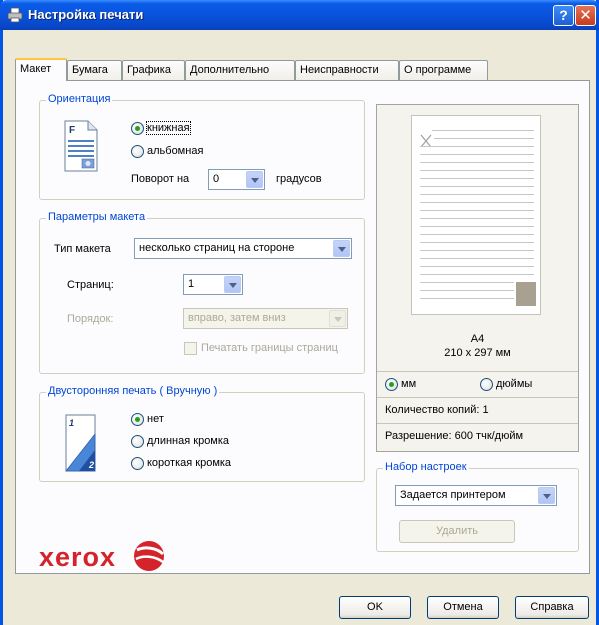  What do you see at coordinates (137, 419) in the screenshot?
I see `duplex-none-radio` at bounding box center [137, 419].